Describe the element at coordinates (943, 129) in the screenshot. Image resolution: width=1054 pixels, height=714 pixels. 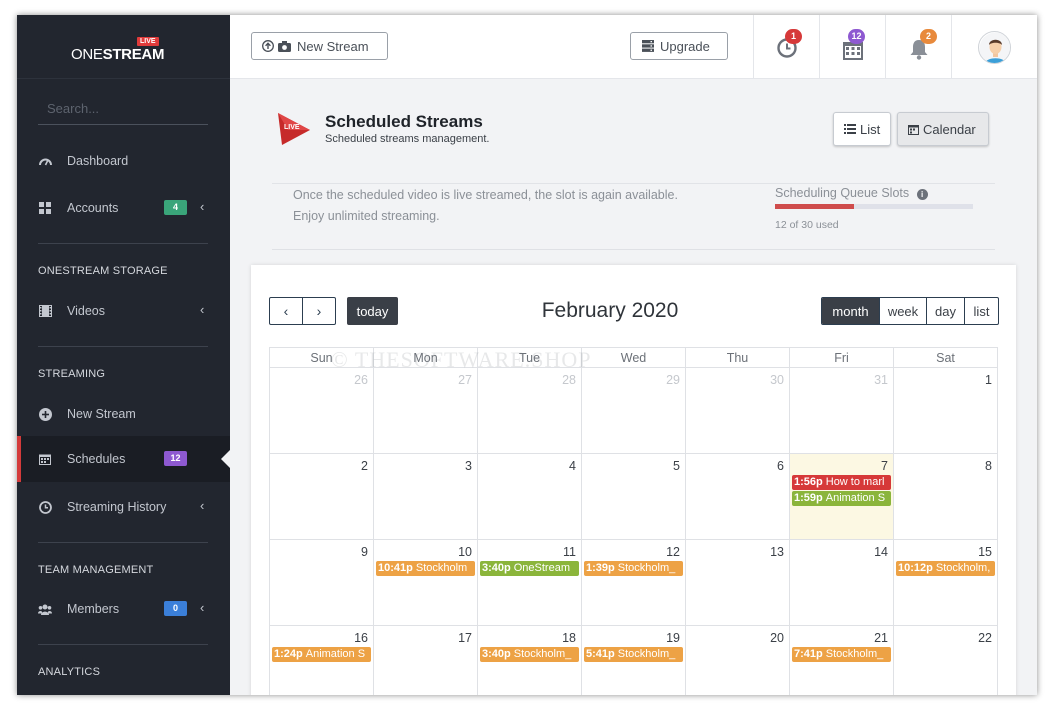
I see `calendar-view-button: Calendar` at that location.